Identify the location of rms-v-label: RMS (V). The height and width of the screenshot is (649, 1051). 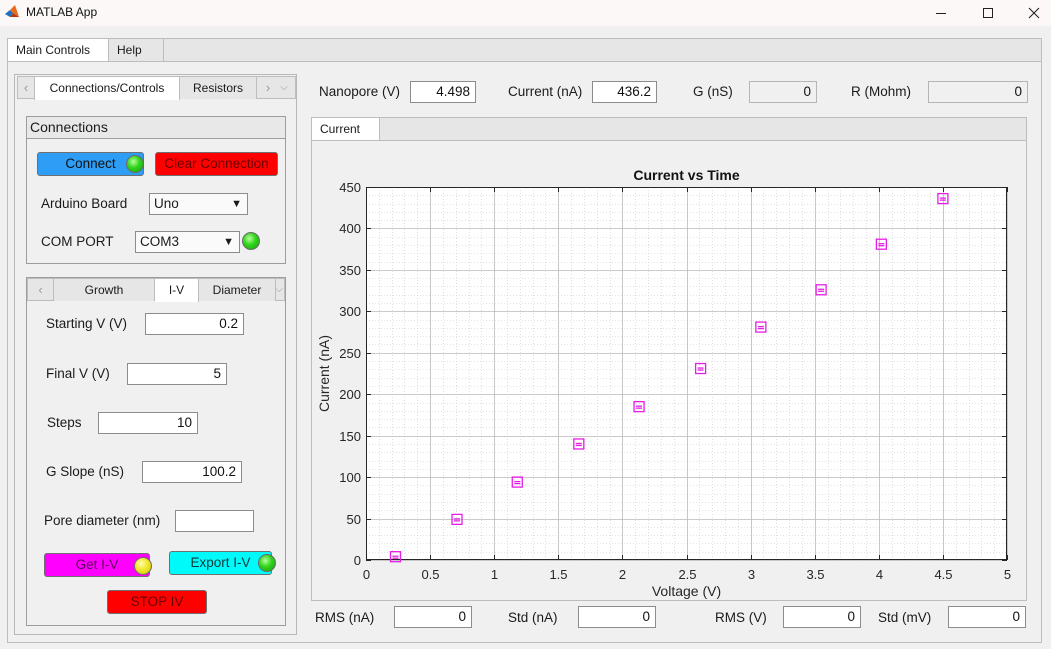
(741, 617).